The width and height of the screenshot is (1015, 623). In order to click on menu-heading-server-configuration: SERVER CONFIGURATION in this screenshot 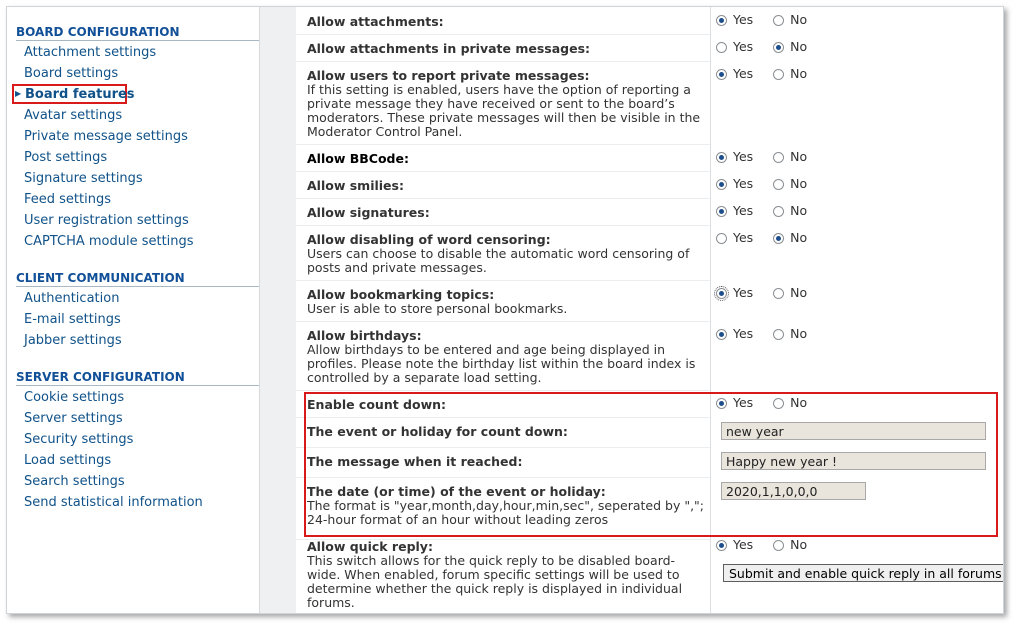, I will do `click(137, 378)`.